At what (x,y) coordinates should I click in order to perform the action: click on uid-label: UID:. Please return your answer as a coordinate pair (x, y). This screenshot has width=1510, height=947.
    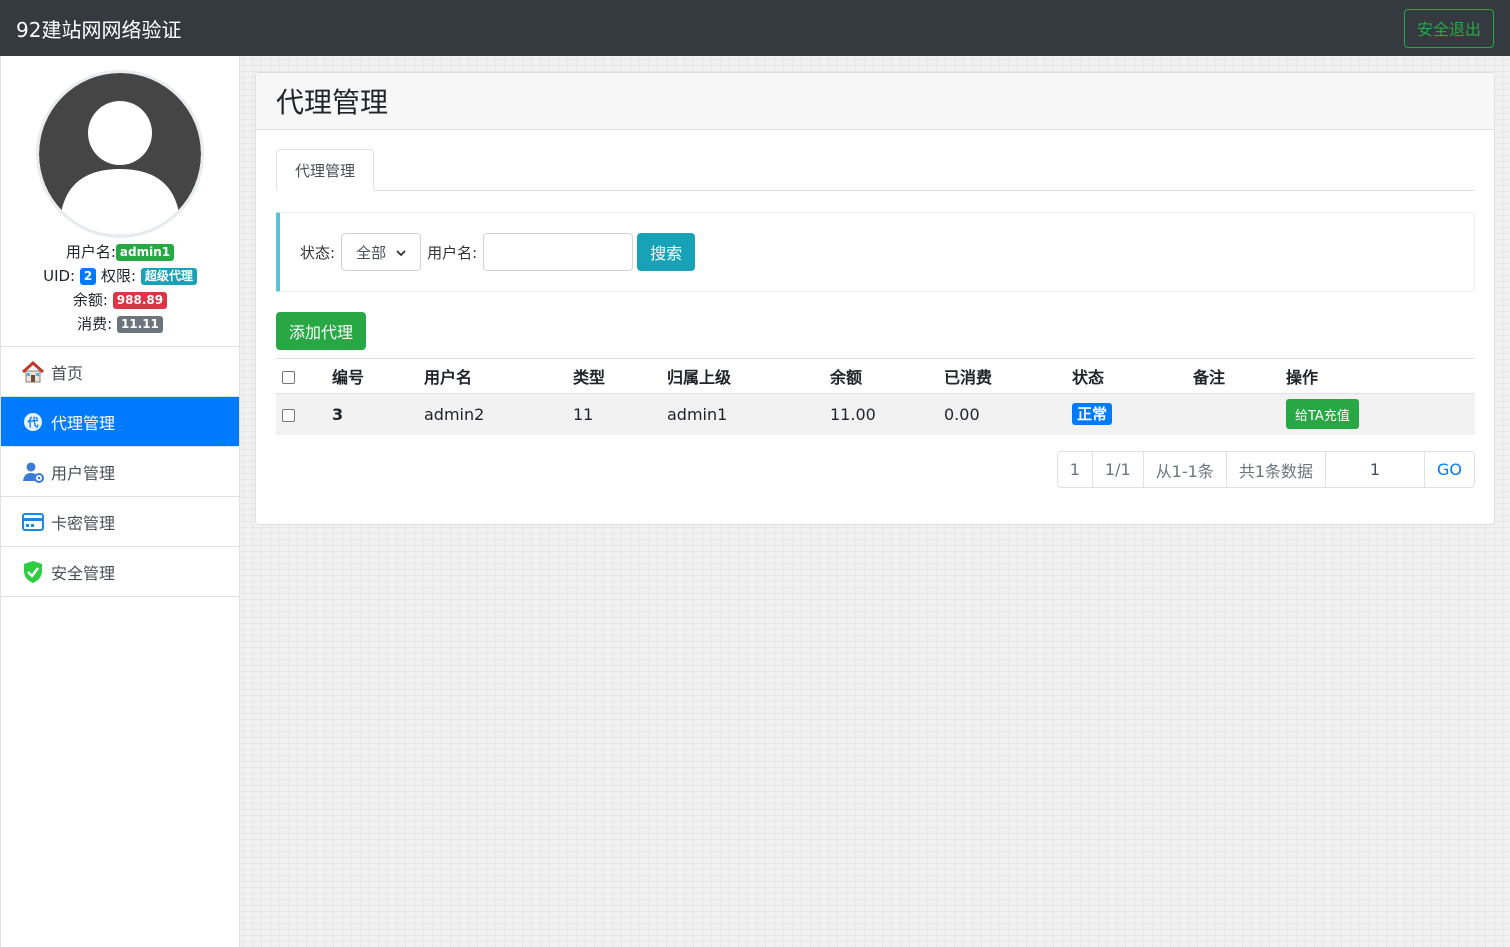
    Looking at the image, I should click on (59, 276).